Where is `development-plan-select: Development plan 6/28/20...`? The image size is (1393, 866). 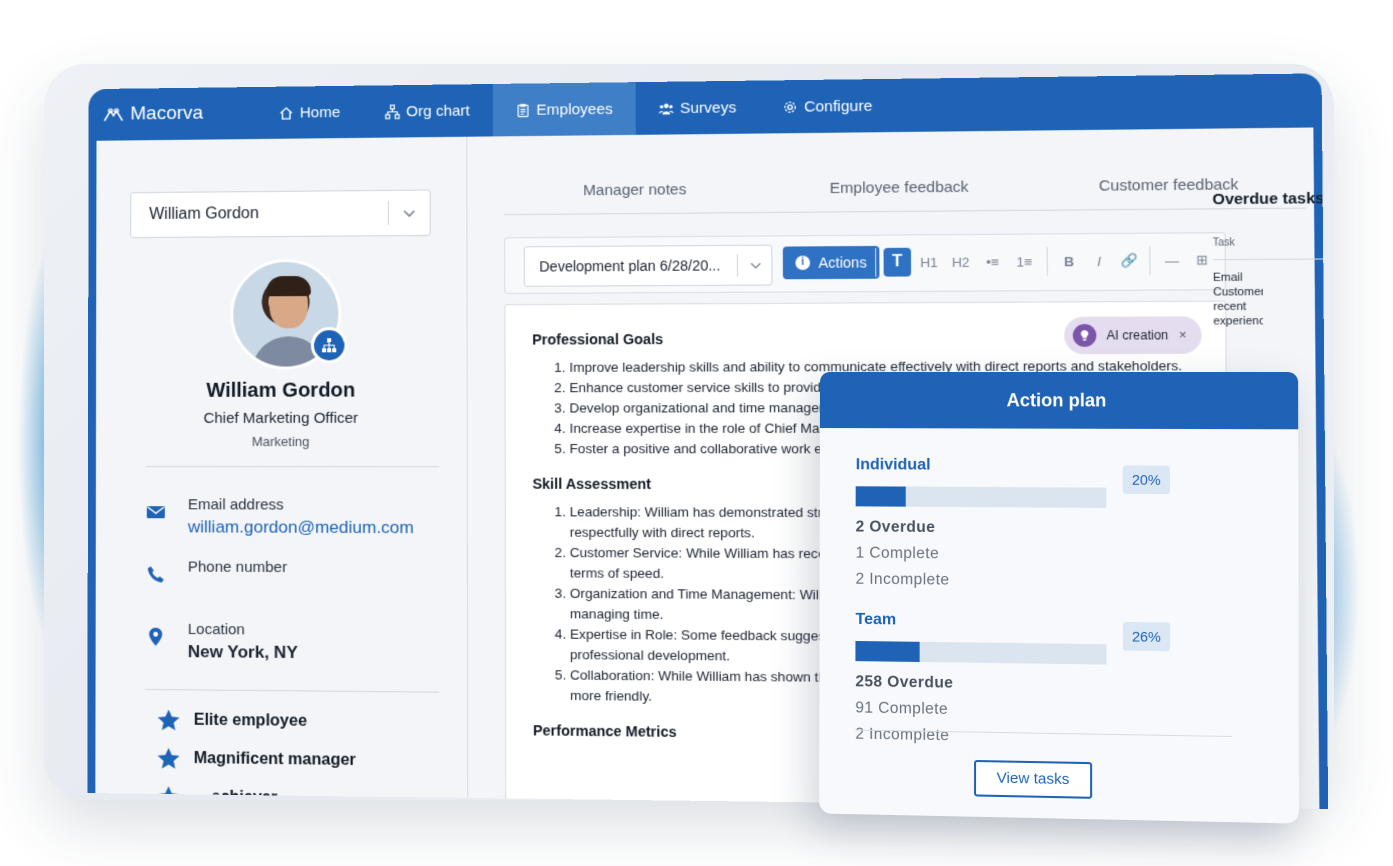 development-plan-select: Development plan 6/28/20... is located at coordinates (648, 265).